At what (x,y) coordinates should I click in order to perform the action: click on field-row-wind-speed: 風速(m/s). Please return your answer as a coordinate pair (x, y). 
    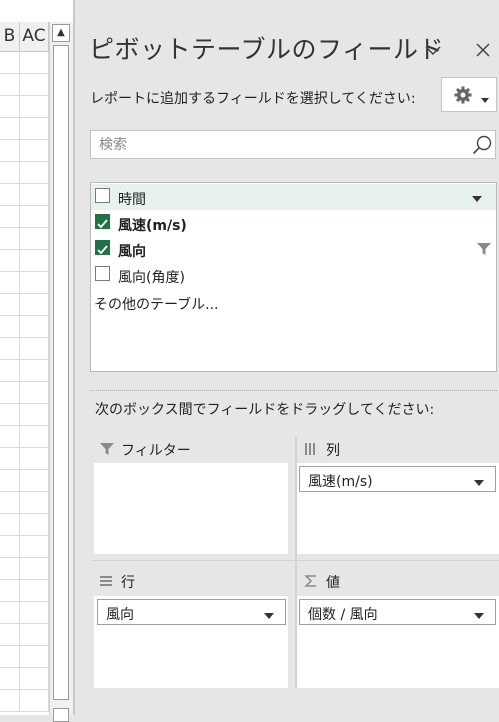
    Looking at the image, I should click on (293, 223).